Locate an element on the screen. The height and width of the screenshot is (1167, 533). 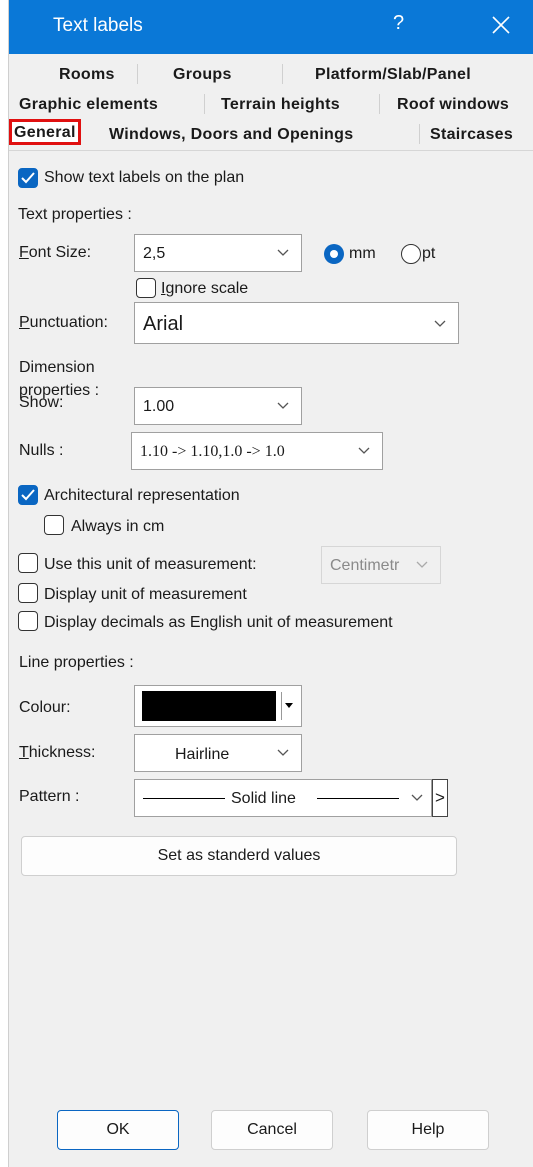
ok-button: OK is located at coordinates (118, 1130).